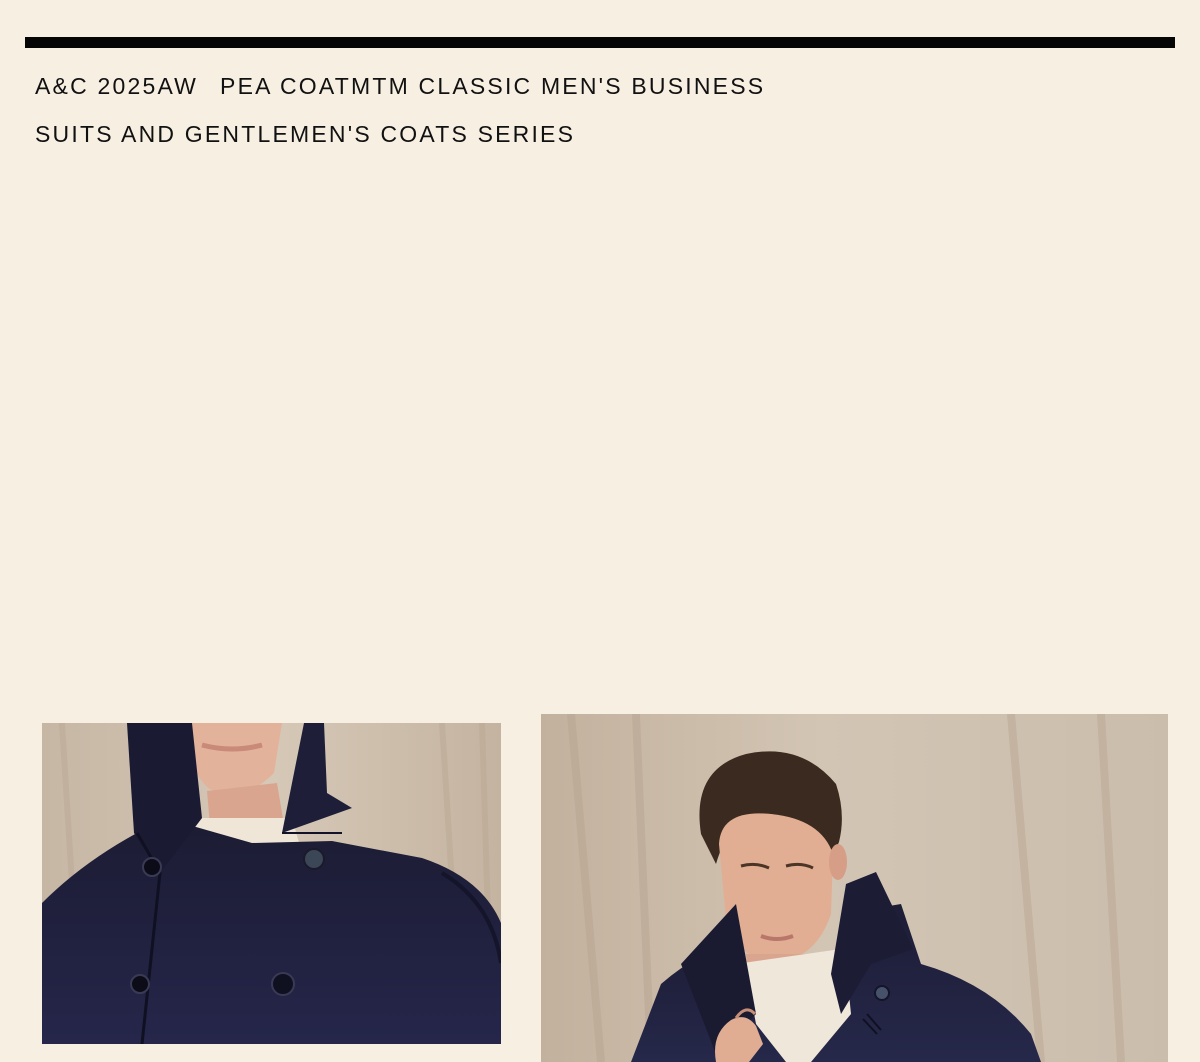 The height and width of the screenshot is (1062, 1200). What do you see at coordinates (305, 134) in the screenshot?
I see `title-line-2: SUITS AND GENTLEMEN'S COATS SERIES` at bounding box center [305, 134].